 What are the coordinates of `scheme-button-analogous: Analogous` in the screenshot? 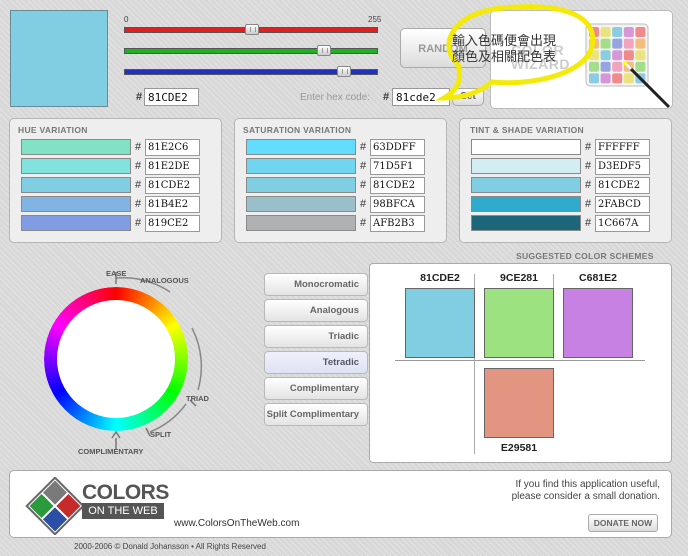 It's located at (316, 310).